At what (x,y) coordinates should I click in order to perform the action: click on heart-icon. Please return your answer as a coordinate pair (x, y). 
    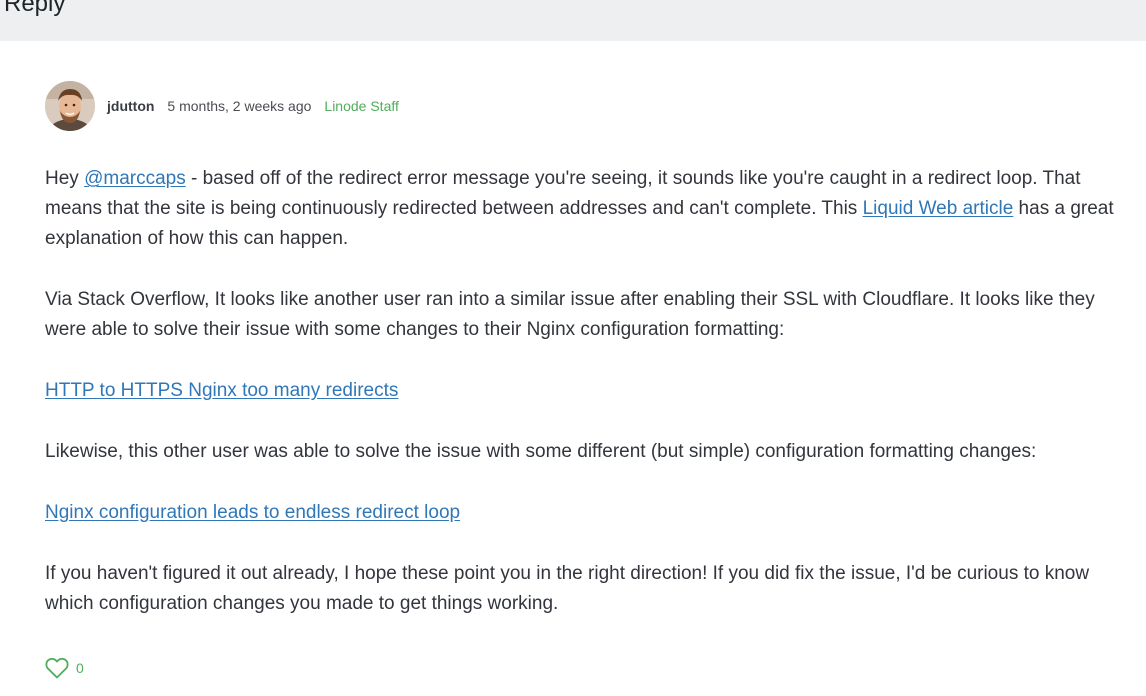
    Looking at the image, I should click on (57, 668).